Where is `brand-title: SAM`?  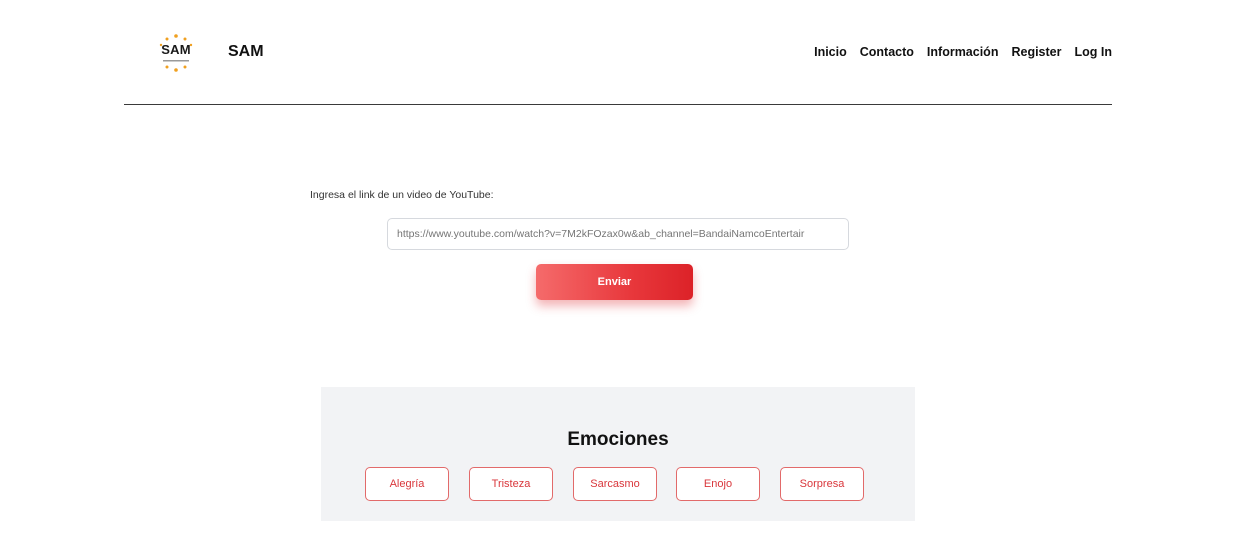
brand-title: SAM is located at coordinates (246, 52).